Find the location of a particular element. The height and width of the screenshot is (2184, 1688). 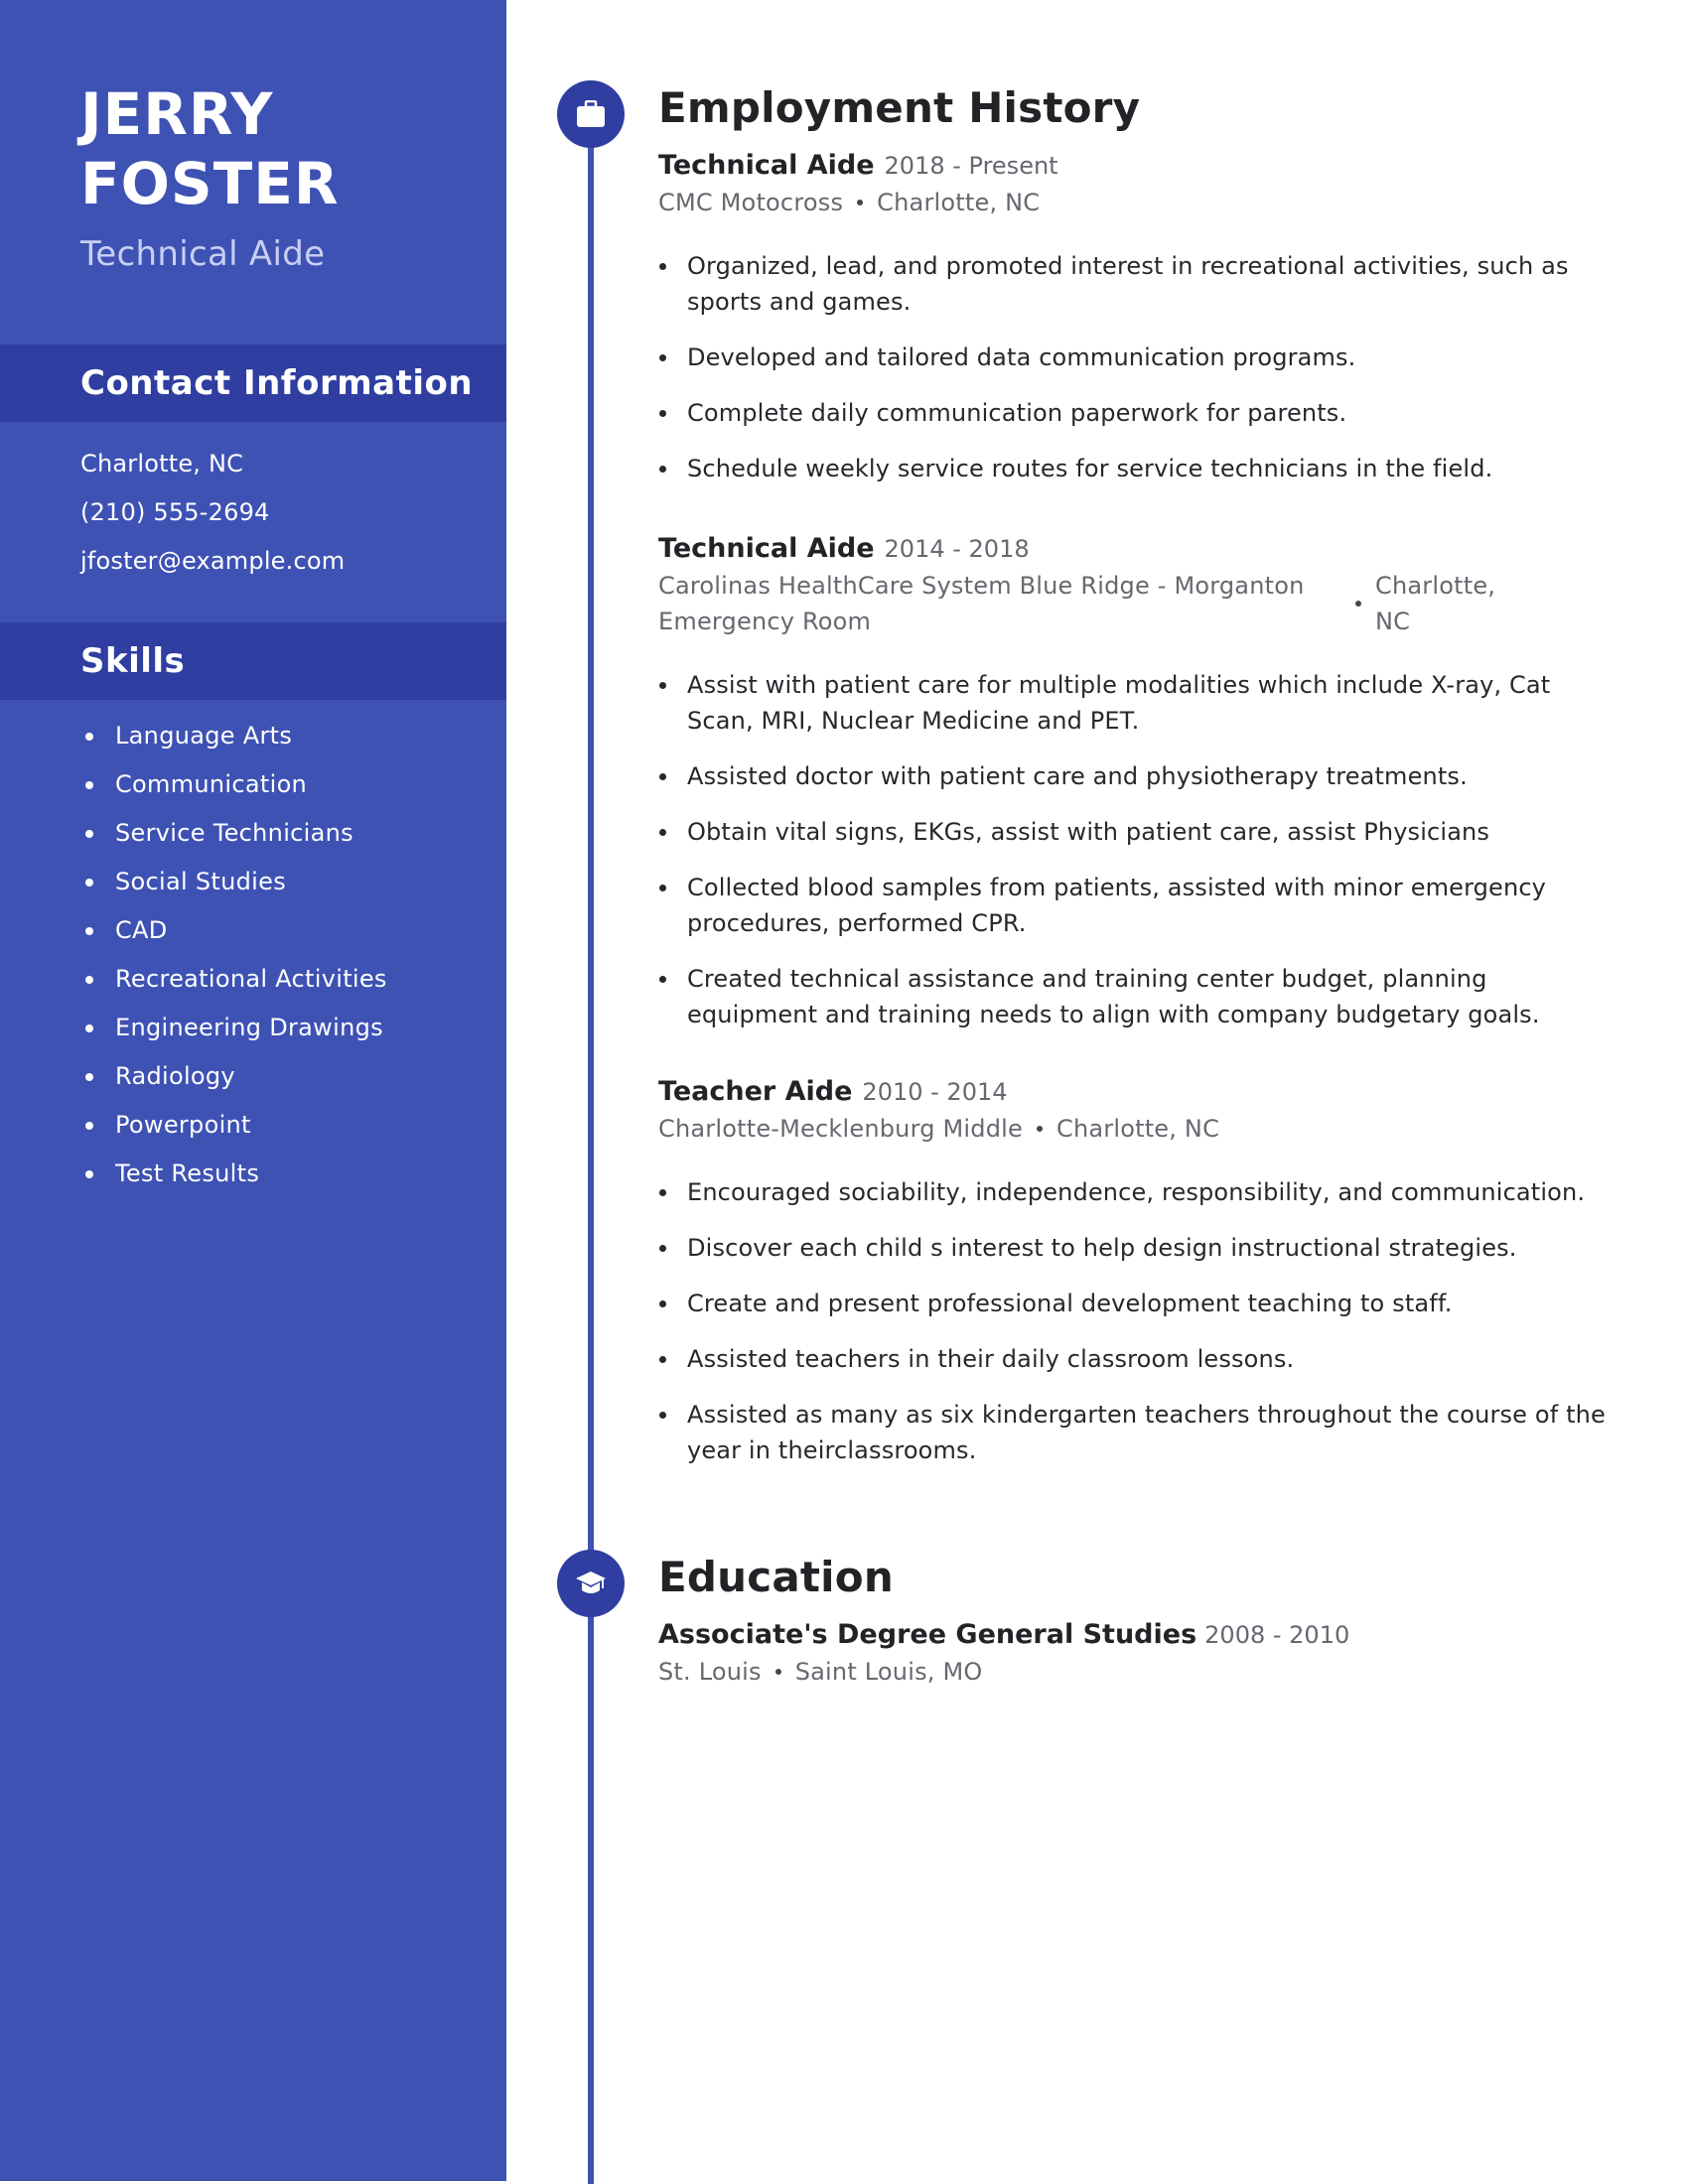

skill-label: Recreational Activities is located at coordinates (251, 979).